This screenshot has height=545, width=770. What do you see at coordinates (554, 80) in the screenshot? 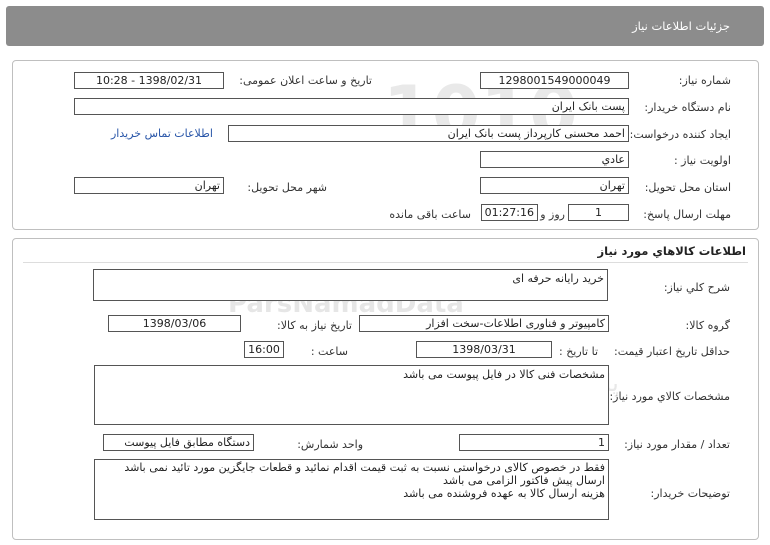
I see `need-number-field: 1298001549000049` at bounding box center [554, 80].